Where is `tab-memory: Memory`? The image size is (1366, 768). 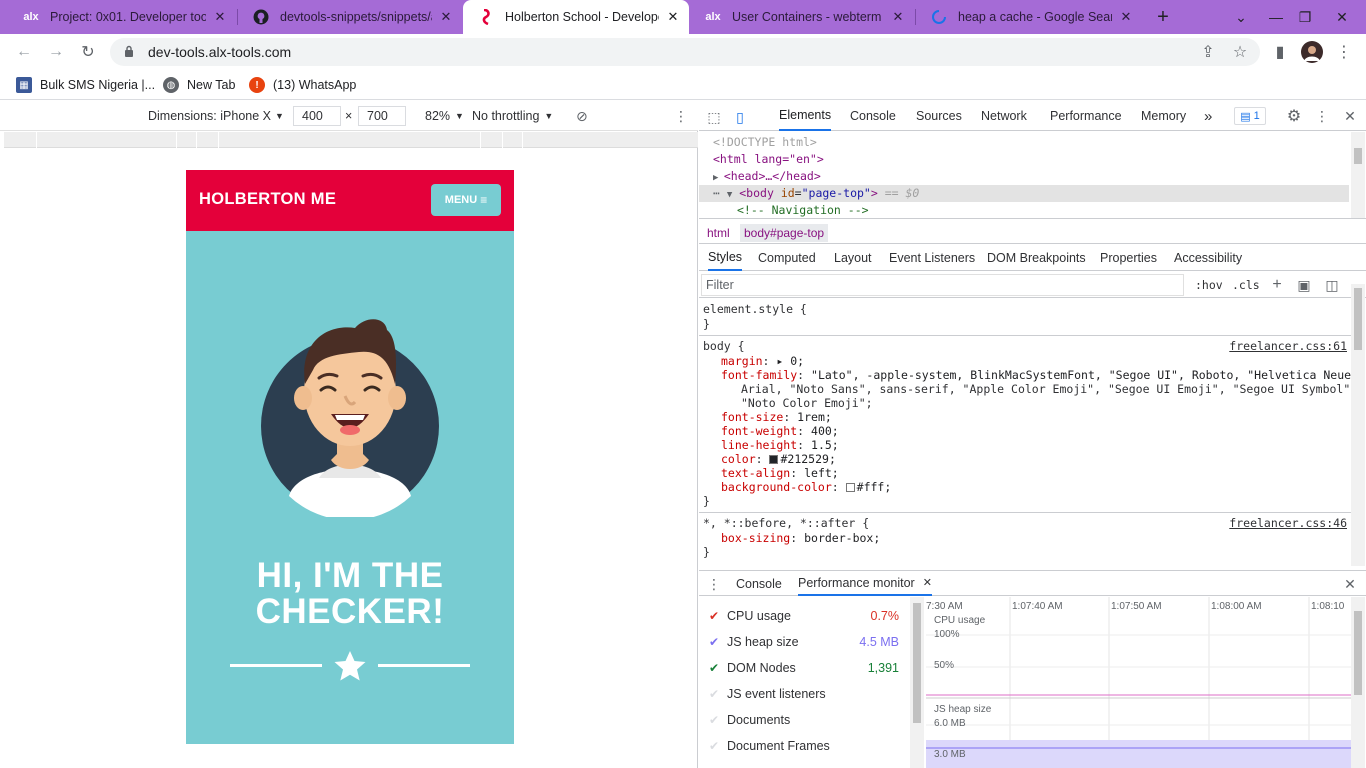 tab-memory: Memory is located at coordinates (1163, 116).